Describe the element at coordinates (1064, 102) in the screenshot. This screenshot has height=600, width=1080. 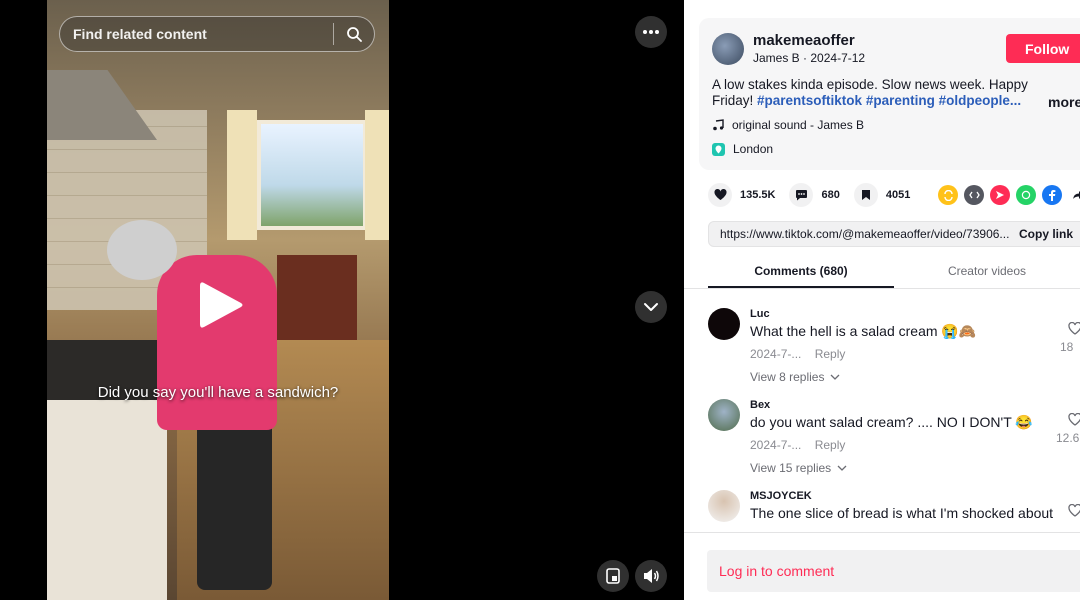
I see `more-link: more` at that location.